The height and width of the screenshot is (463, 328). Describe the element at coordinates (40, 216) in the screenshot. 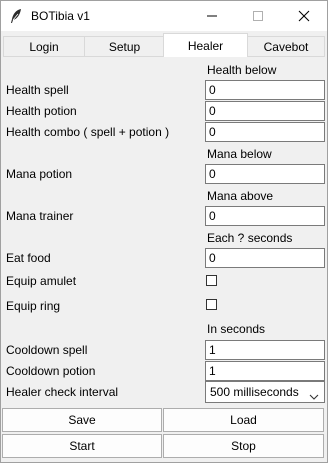

I see `mana-trainer-label: Mana trainer` at that location.